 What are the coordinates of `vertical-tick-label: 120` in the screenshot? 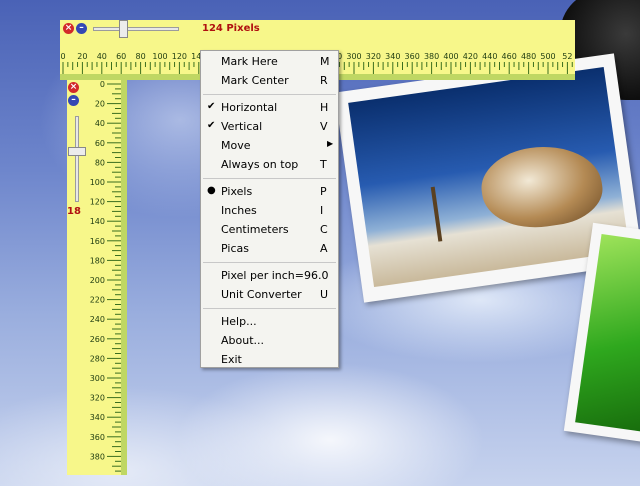 It's located at (97, 202).